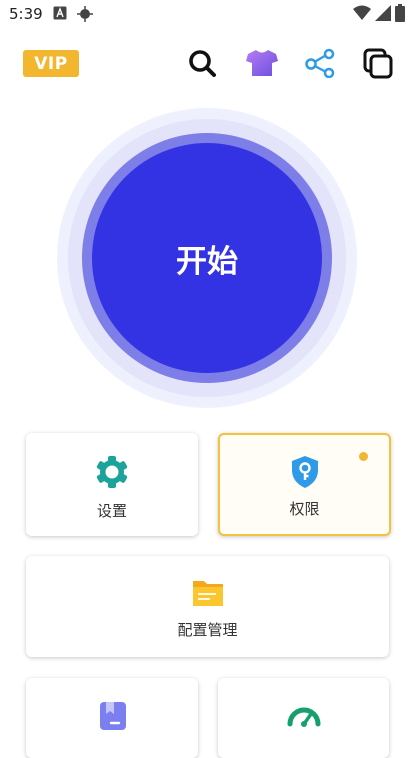 The image size is (417, 758). I want to click on bookmark-card, so click(112, 718).